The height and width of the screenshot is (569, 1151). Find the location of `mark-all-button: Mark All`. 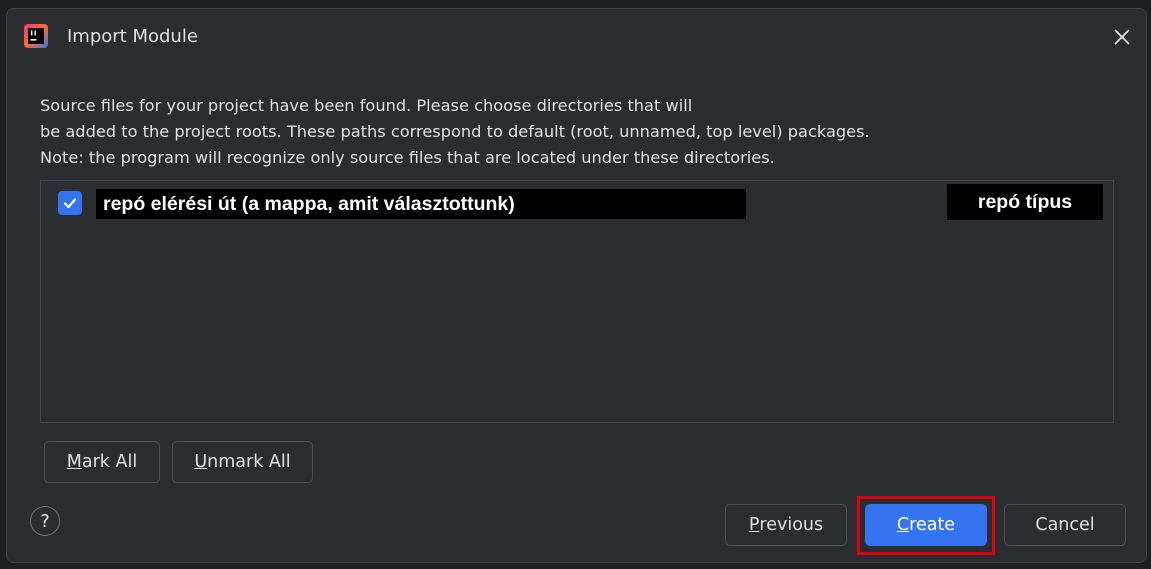

mark-all-button: Mark All is located at coordinates (102, 462).